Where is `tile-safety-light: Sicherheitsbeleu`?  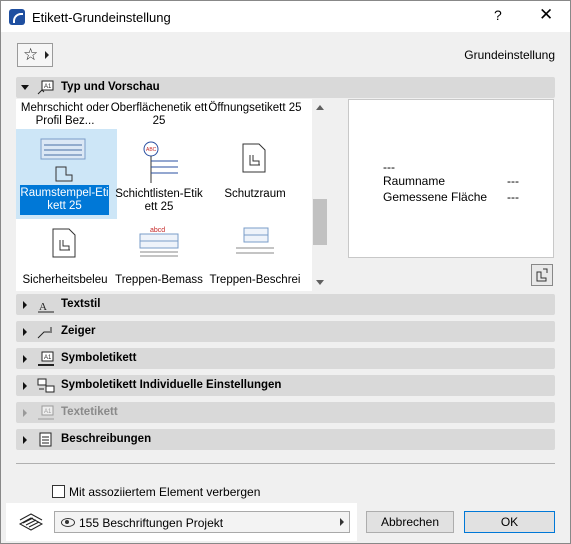 tile-safety-light: Sicherheitsbeleu is located at coordinates (65, 255).